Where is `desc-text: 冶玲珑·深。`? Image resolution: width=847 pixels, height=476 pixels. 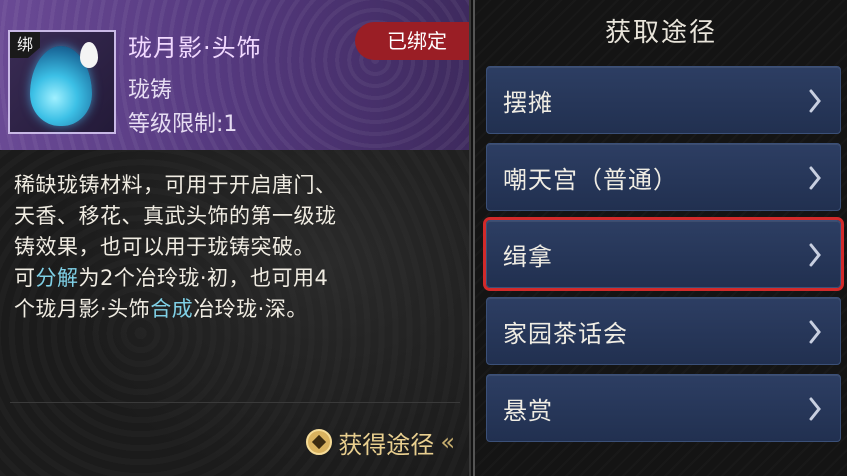
desc-text: 冶玲珑·深。 is located at coordinates (250, 309).